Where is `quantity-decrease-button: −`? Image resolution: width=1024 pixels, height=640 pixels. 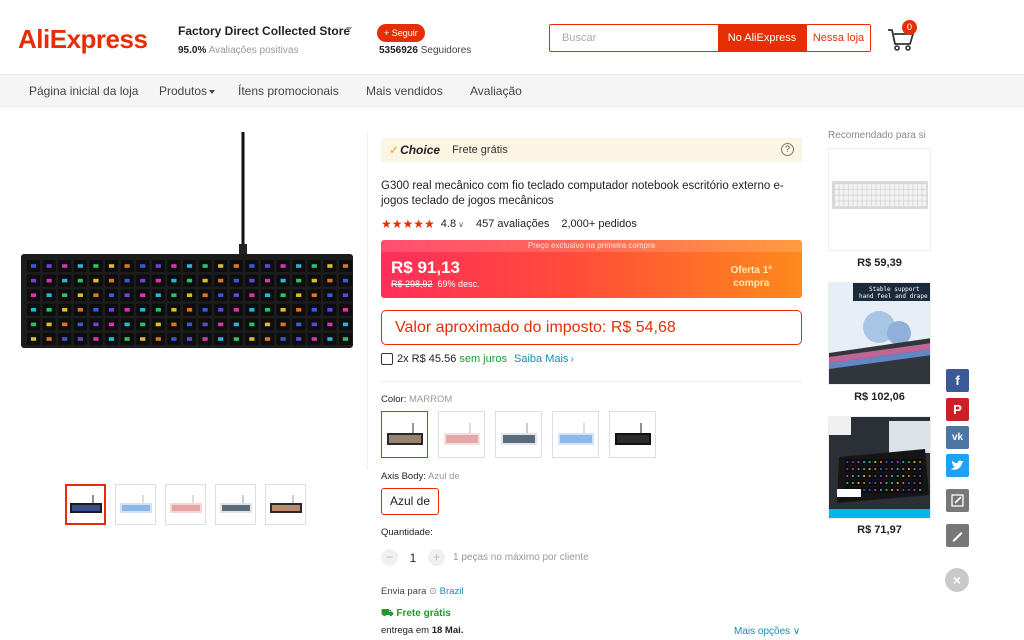
quantity-decrease-button: − is located at coordinates (389, 557).